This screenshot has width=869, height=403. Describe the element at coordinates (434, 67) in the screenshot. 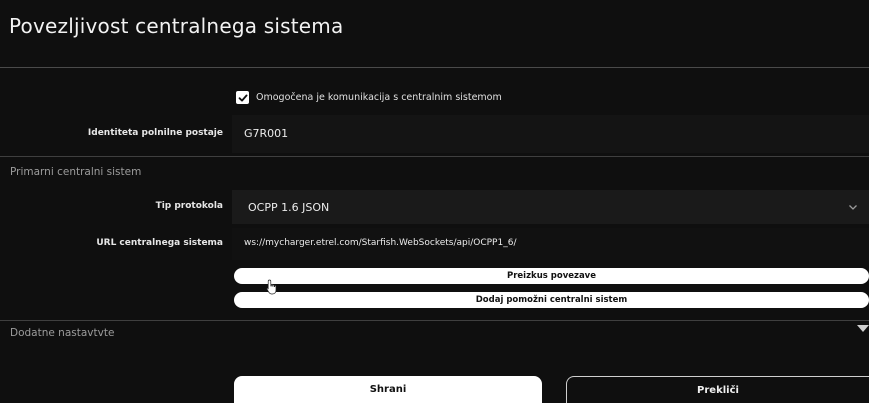

I see `title-divider` at that location.